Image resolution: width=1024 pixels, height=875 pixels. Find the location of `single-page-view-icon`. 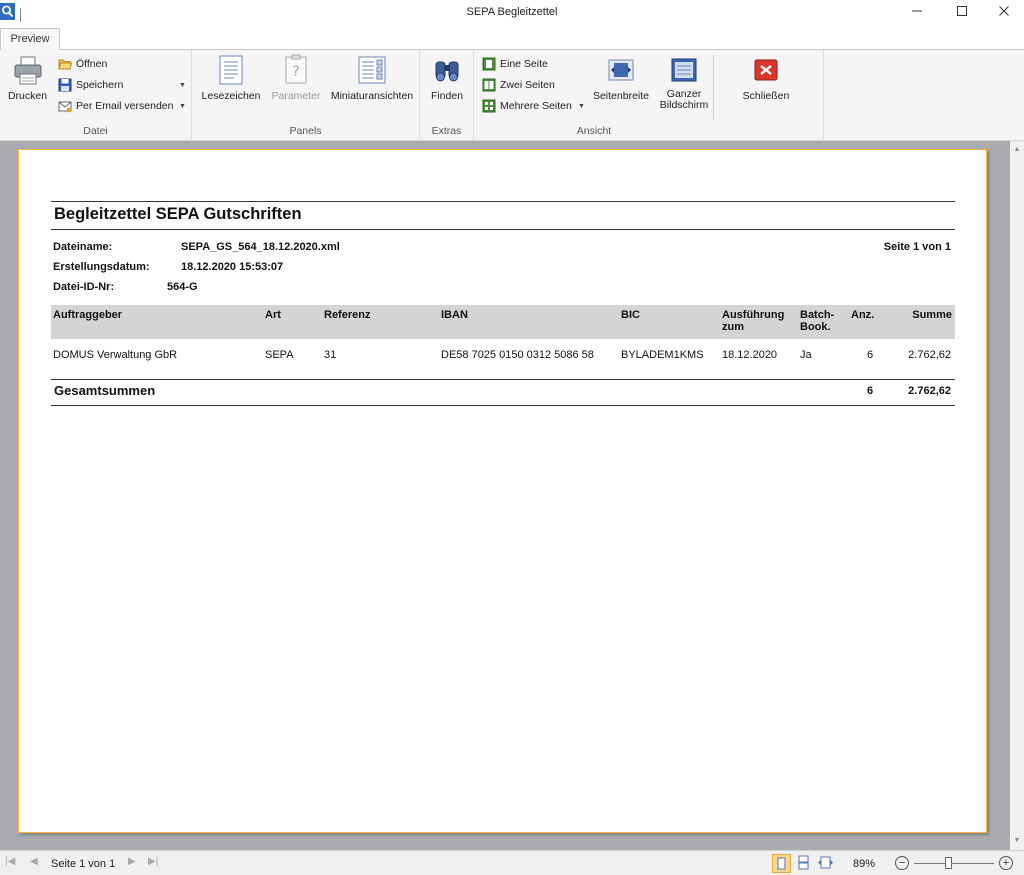

single-page-view-icon is located at coordinates (781, 863).